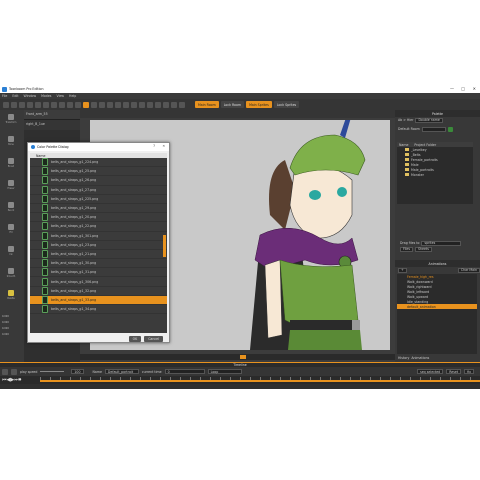 This screenshot has height=480, width=480. What do you see at coordinates (469, 371) in the screenshot?
I see `fix-button: fix` at bounding box center [469, 371].